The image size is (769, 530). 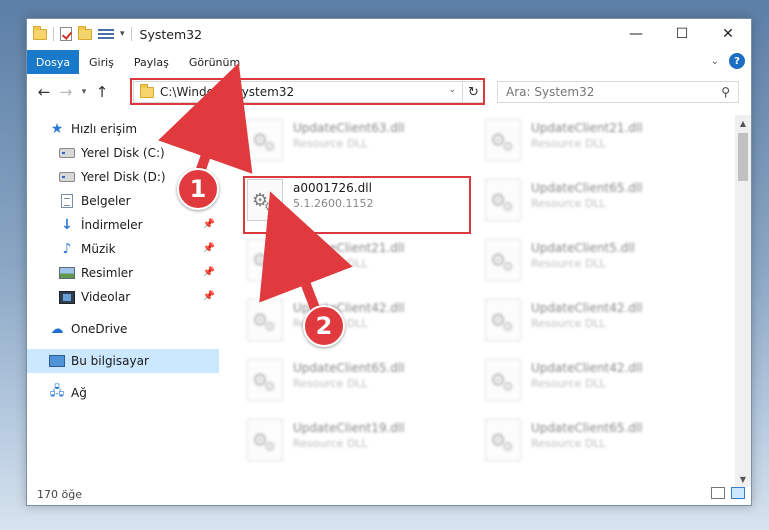 What do you see at coordinates (333, 203) in the screenshot?
I see `file-version: 5.1.2600.1152` at bounding box center [333, 203].